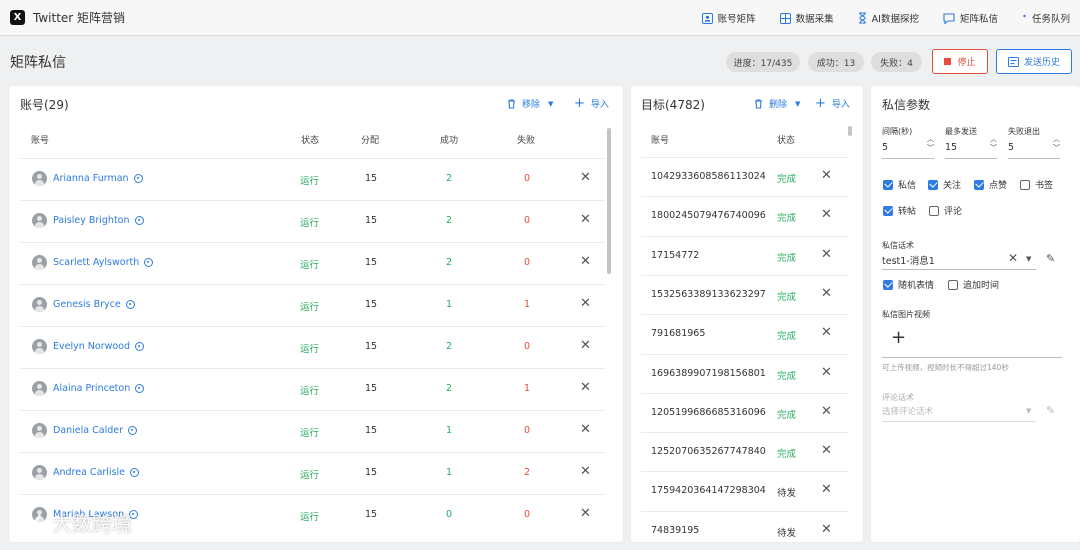 The width and height of the screenshot is (1080, 550). Describe the element at coordinates (371, 472) in the screenshot. I see `alloc-cell: 15` at that location.